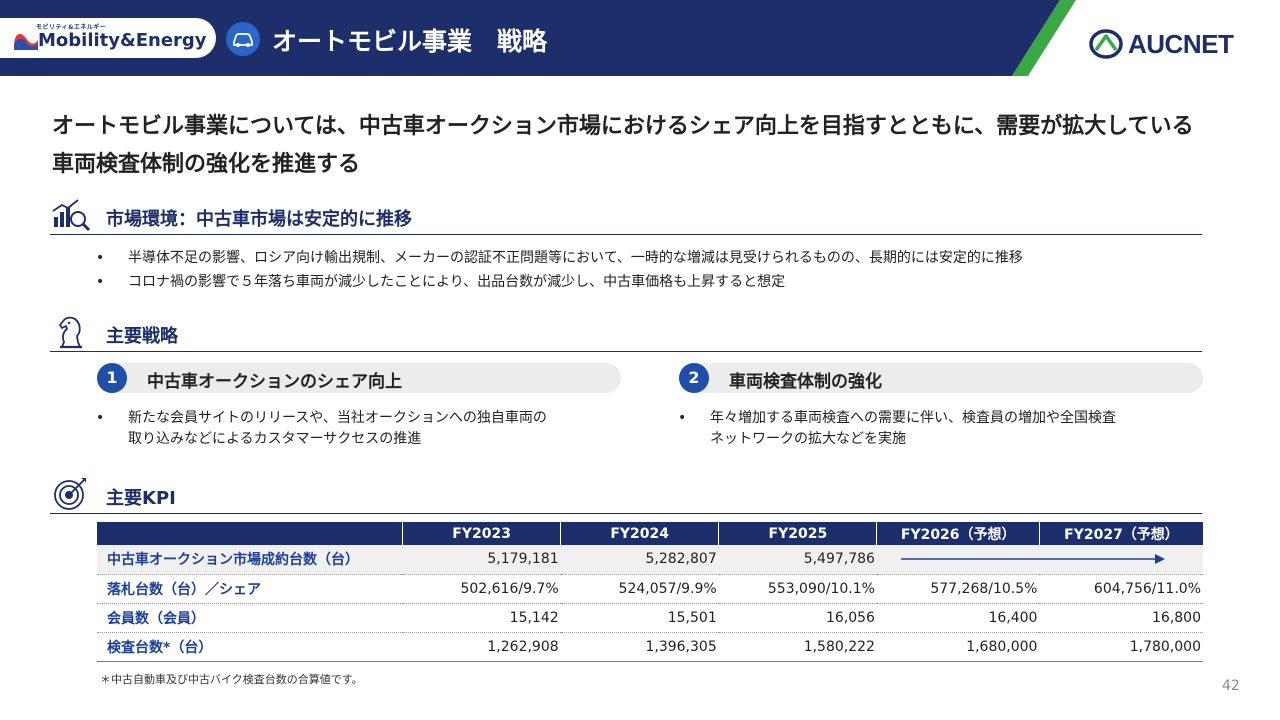  I want to click on table-cell: 502,616/9.7%, so click(481, 589).